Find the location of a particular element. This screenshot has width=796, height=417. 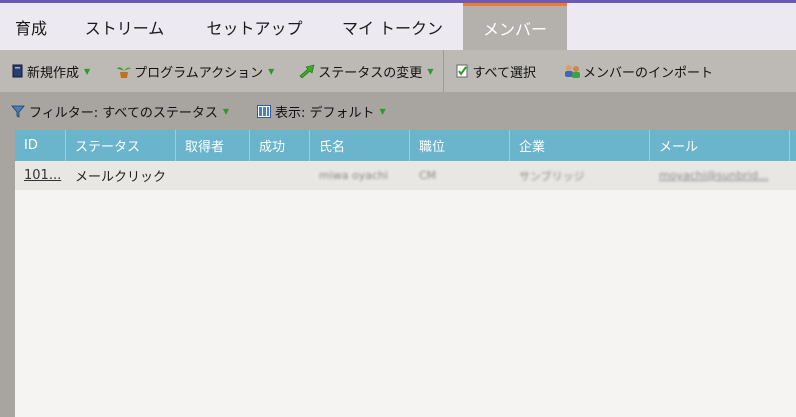

tab-label: セットアップ is located at coordinates (254, 28).